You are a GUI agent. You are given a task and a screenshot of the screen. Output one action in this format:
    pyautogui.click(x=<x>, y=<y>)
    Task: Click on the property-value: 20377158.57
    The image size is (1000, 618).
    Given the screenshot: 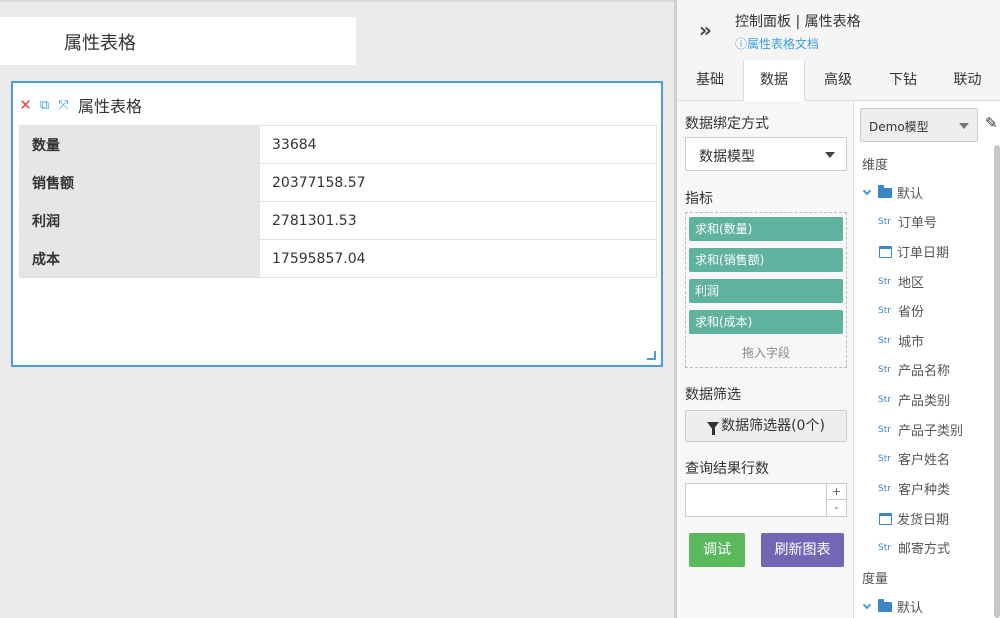 What is the action you would take?
    pyautogui.click(x=458, y=182)
    